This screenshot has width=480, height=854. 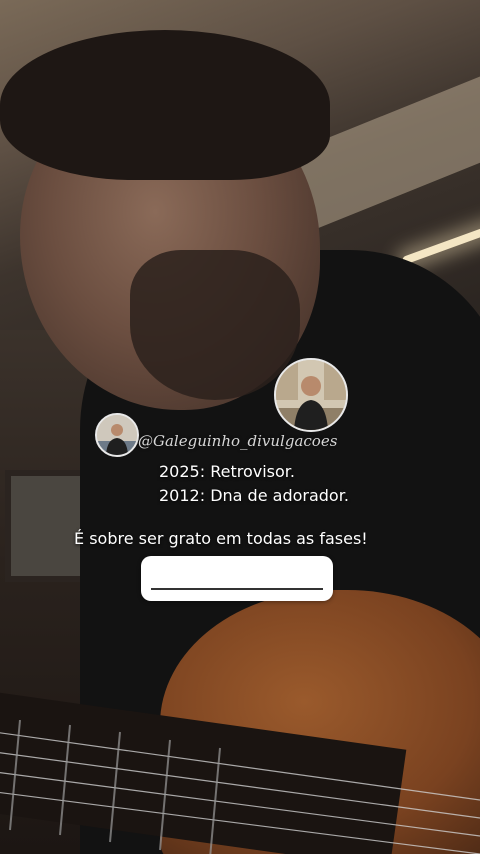 What do you see at coordinates (254, 495) in the screenshot?
I see `caption-line-2: 2012: Dna de adorador.` at bounding box center [254, 495].